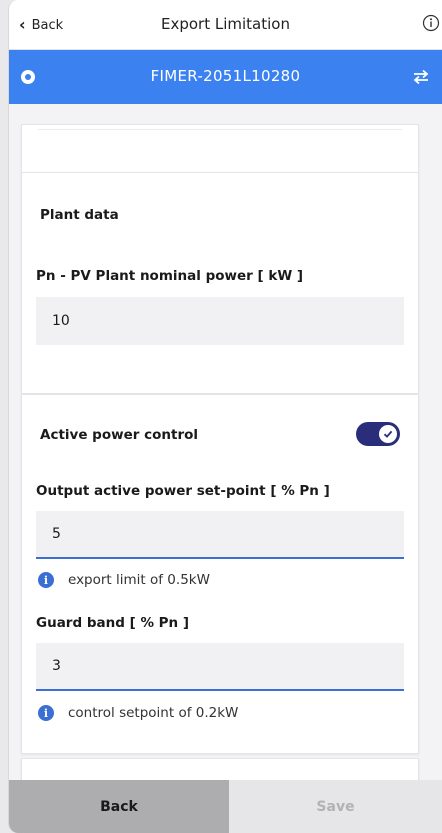 The height and width of the screenshot is (833, 442). What do you see at coordinates (183, 491) in the screenshot?
I see `setpoint-label: Output active power set-point [ % Pn ]` at bounding box center [183, 491].